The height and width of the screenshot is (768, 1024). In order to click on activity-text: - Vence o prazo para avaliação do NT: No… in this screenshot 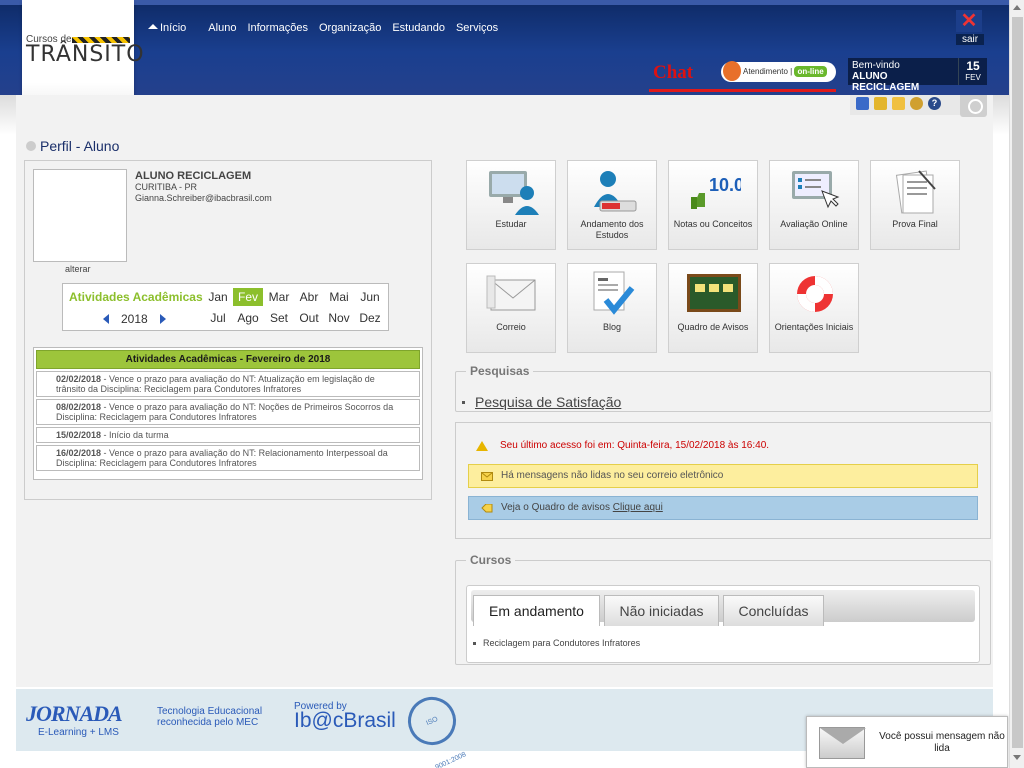, I will do `click(225, 412)`.